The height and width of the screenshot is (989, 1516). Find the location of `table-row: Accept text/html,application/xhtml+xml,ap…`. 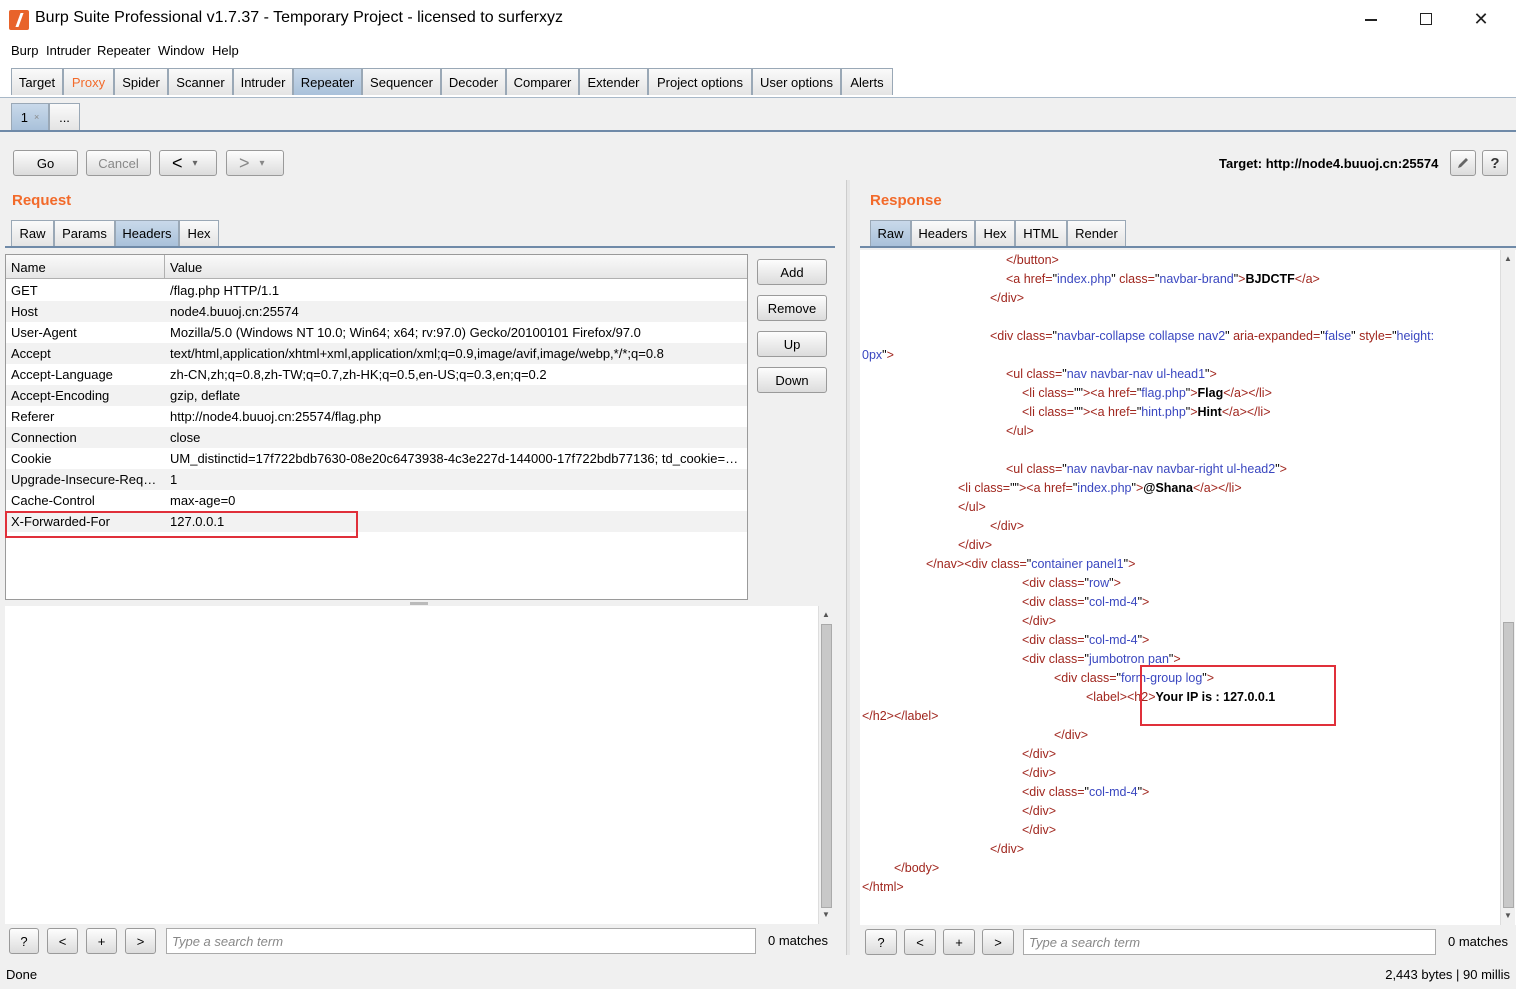

table-row: Accept text/html,application/xhtml+xml,ap… is located at coordinates (376, 353).